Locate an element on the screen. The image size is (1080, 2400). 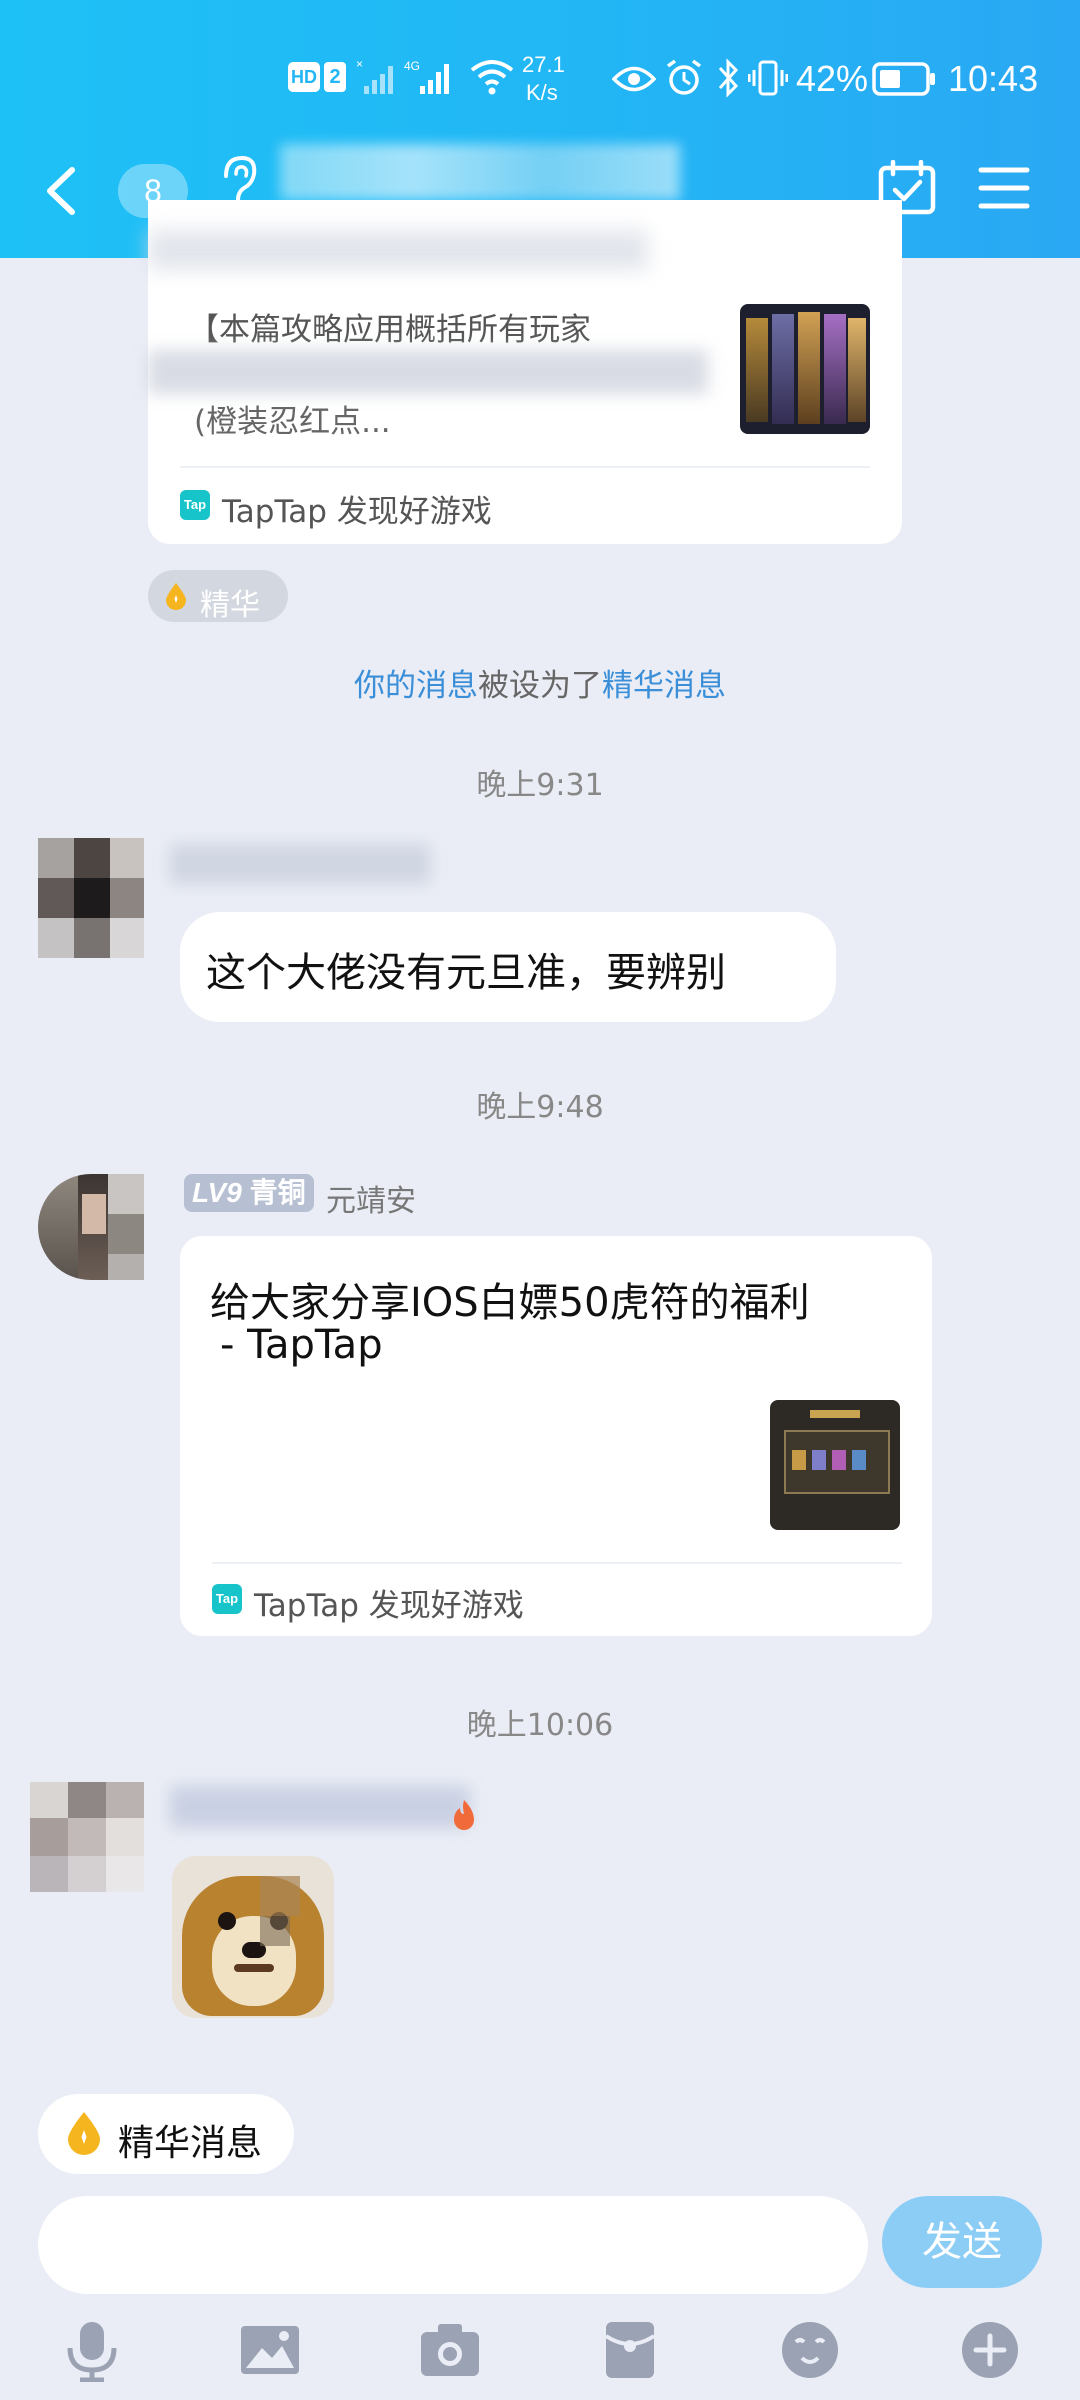
sticker-image is located at coordinates (253, 1937).